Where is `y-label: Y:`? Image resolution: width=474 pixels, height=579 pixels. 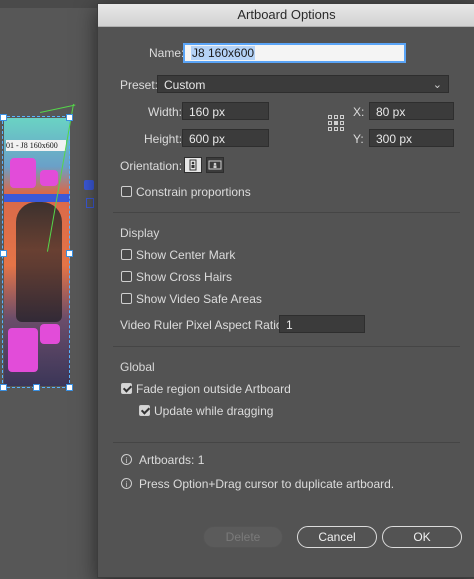 y-label: Y: is located at coordinates (358, 139).